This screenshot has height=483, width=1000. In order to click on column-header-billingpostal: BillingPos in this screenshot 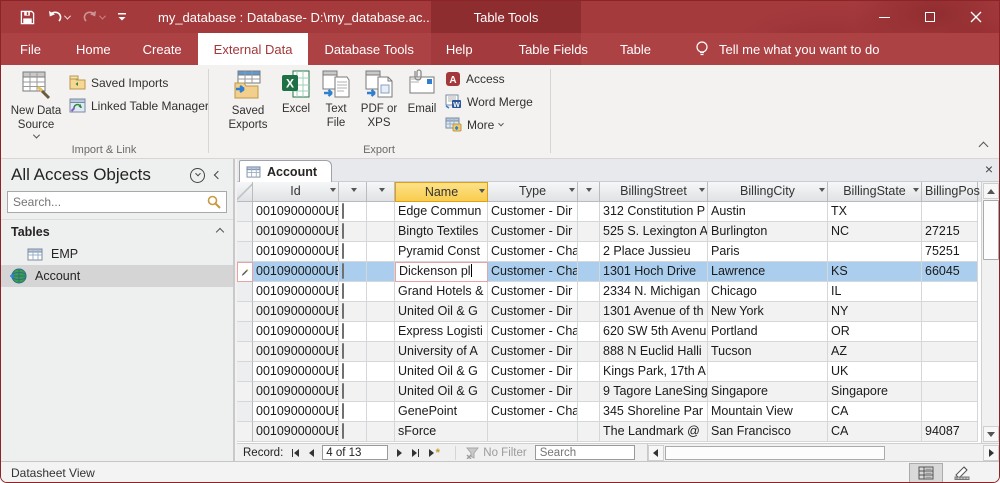, I will do `click(951, 192)`.